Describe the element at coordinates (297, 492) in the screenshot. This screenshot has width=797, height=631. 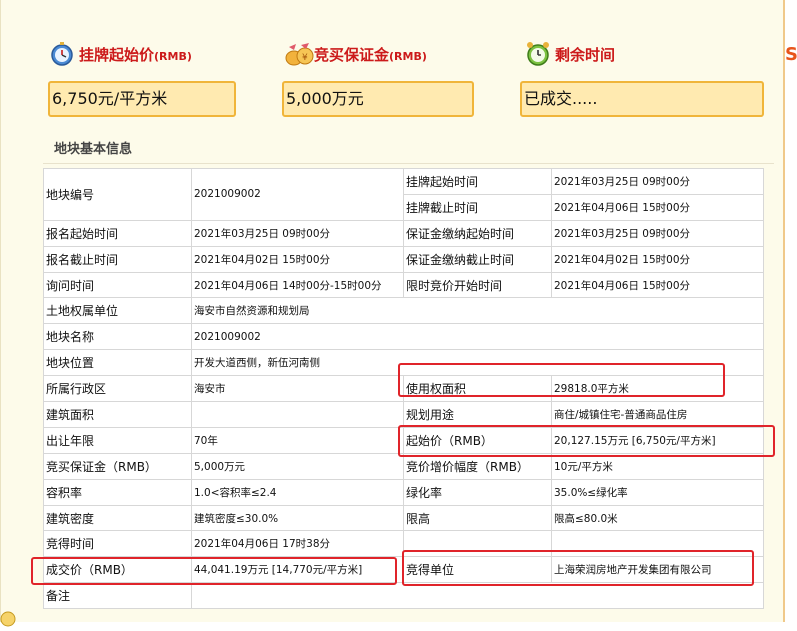
I see `field-value: 1.0<容积率≤2.4` at that location.